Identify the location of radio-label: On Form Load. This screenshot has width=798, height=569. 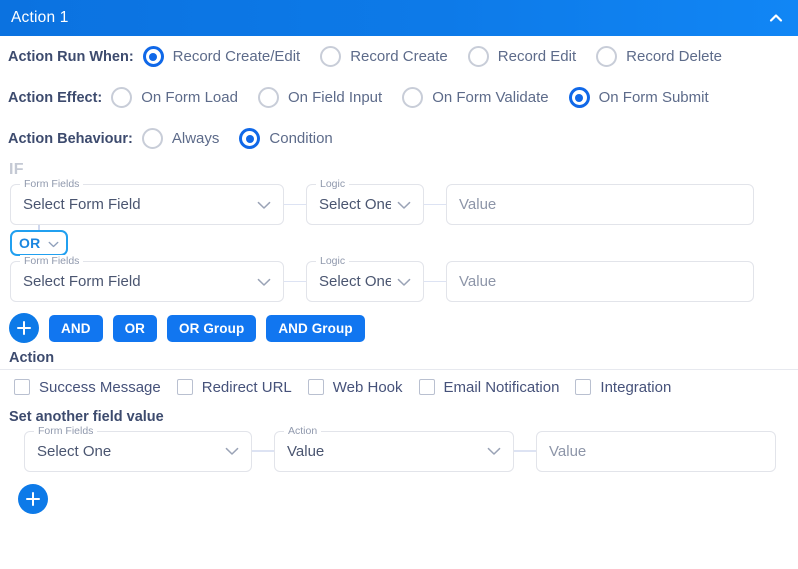
(189, 97).